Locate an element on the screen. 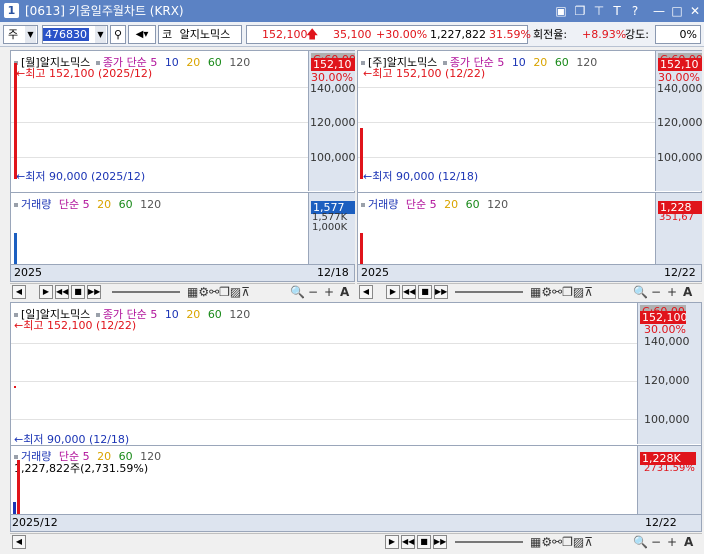 This screenshot has width=704, height=554. high-marker: ←최고 152,100 (12/22) is located at coordinates (424, 73).